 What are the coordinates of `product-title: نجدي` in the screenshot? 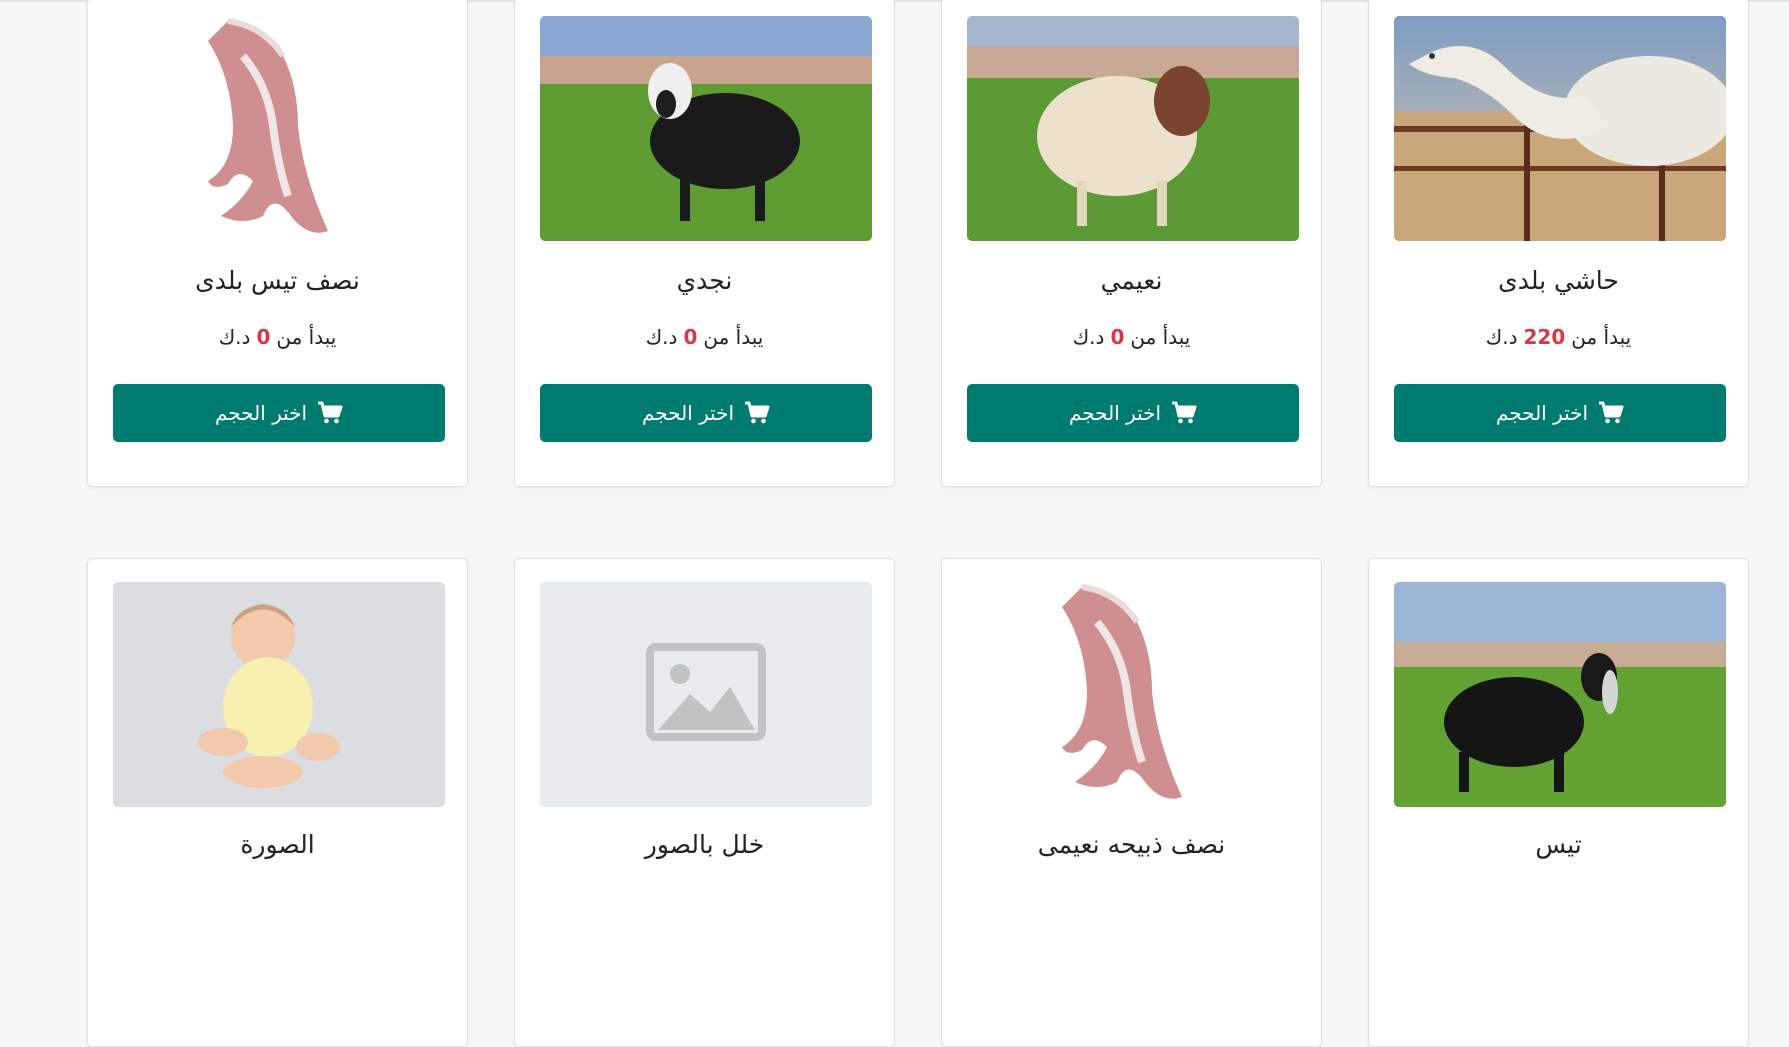 It's located at (704, 280).